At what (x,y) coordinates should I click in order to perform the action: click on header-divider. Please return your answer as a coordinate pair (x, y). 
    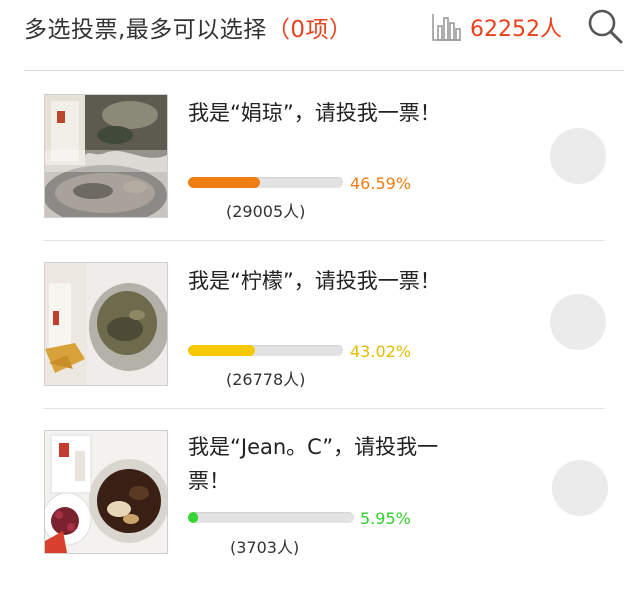
    Looking at the image, I should click on (324, 70).